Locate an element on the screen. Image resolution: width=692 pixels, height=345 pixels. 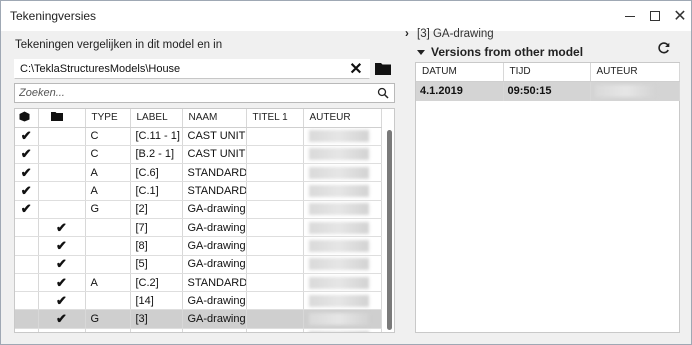
column-auteur: AUTEUR is located at coordinates (342, 118).